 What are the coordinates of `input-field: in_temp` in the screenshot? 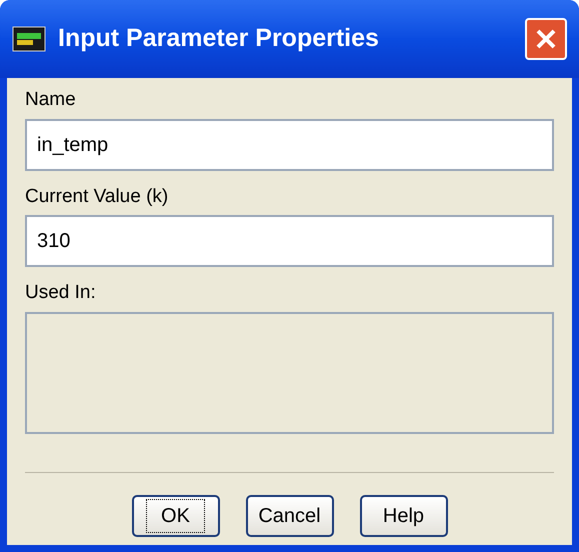 It's located at (289, 144).